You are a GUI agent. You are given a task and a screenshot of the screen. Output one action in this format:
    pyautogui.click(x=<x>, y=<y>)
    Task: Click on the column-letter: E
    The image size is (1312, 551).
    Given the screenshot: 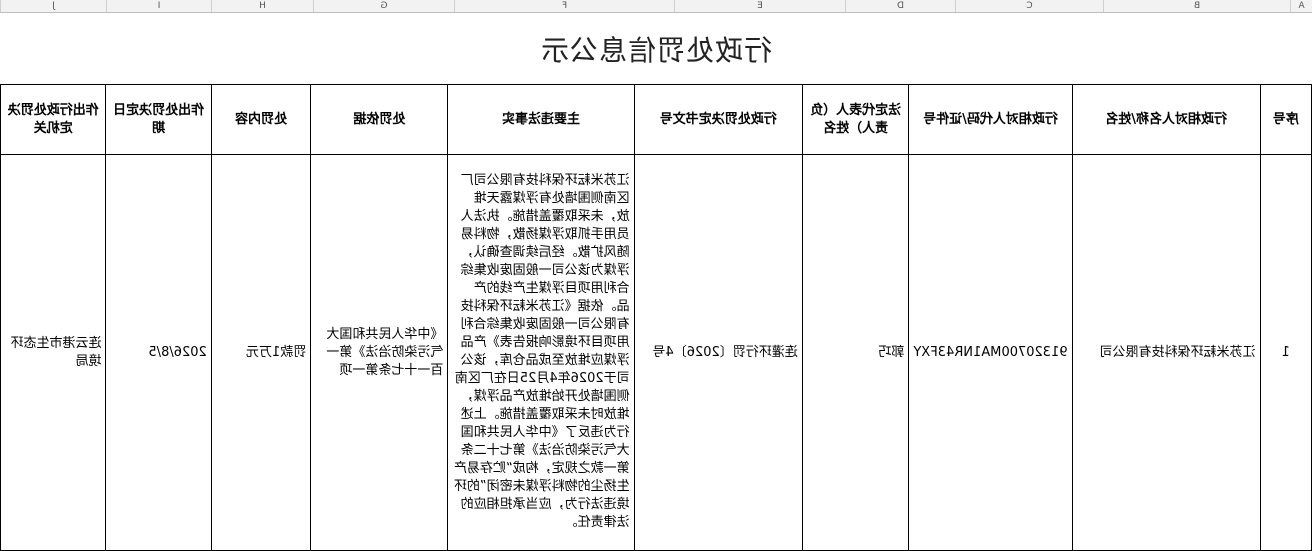 What is the action you would take?
    pyautogui.click(x=759, y=6)
    